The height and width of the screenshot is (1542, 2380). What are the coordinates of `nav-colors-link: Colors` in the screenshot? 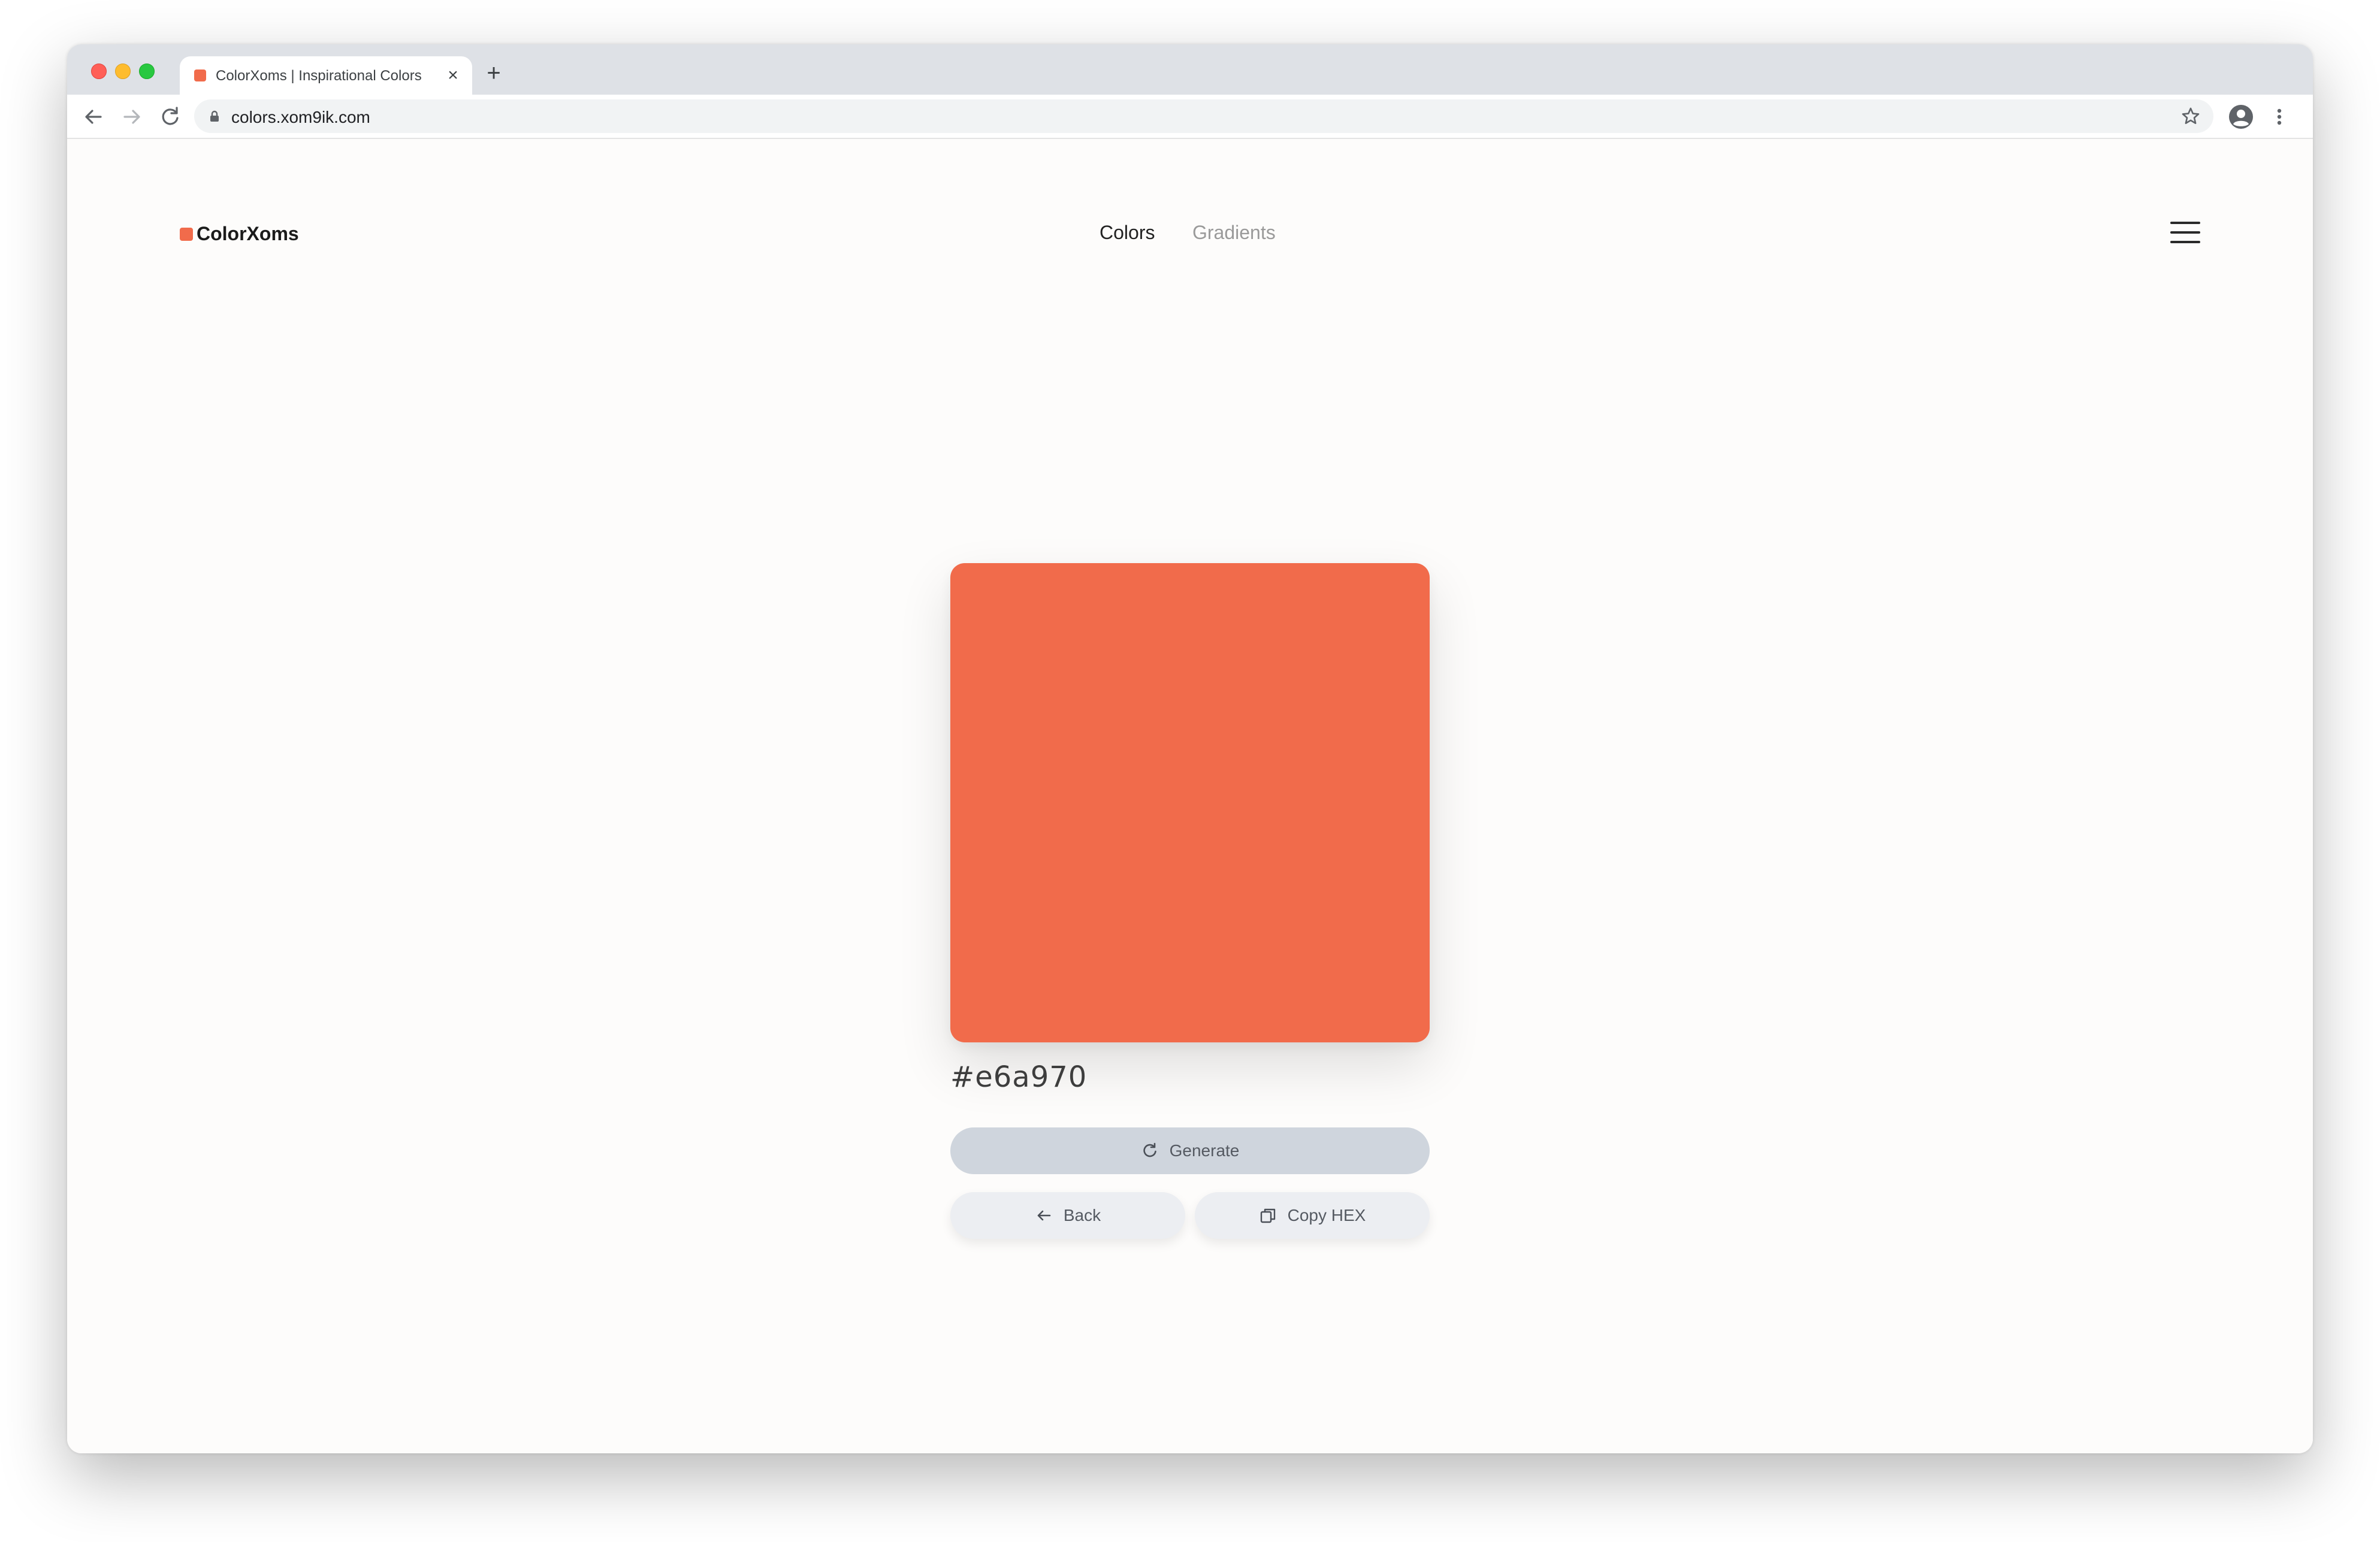 It's located at (1128, 233).